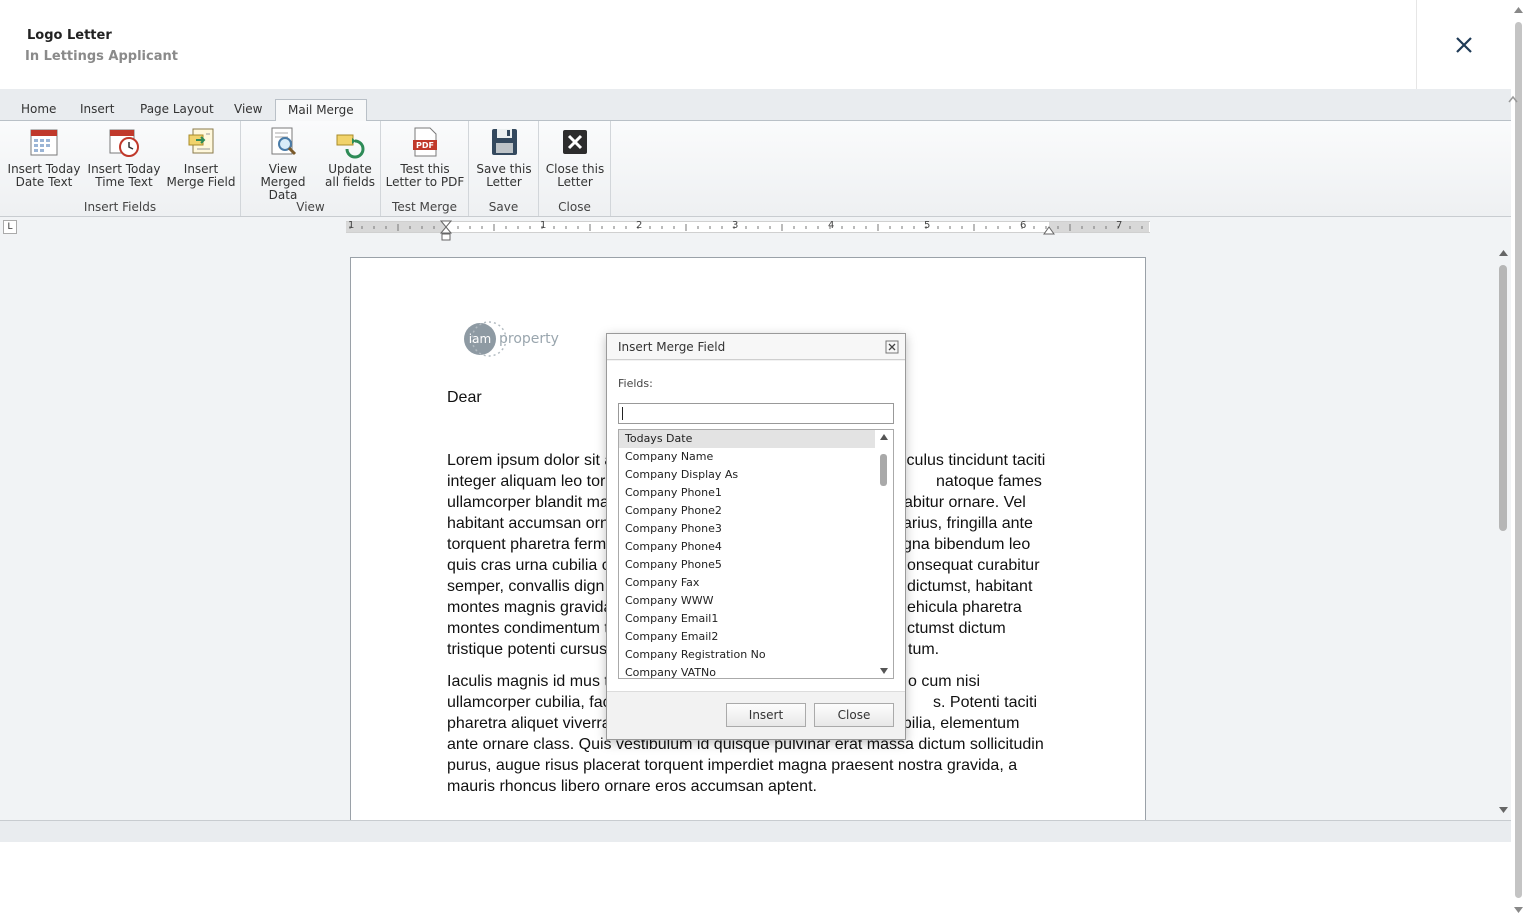 The height and width of the screenshot is (920, 1526). I want to click on line-text-right: gna bibendum leo, so click(967, 544).